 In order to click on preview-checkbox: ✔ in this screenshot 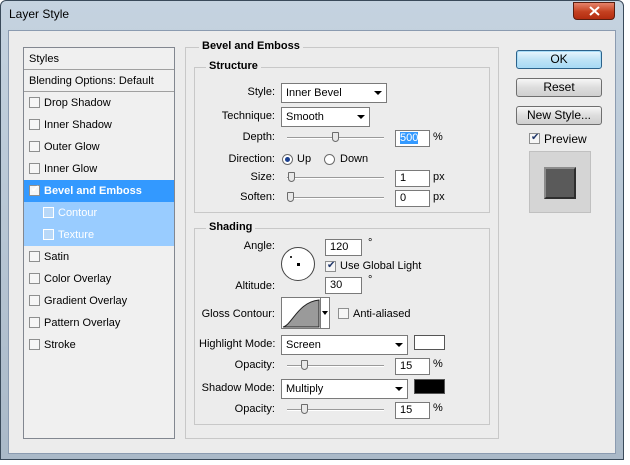, I will do `click(534, 138)`.